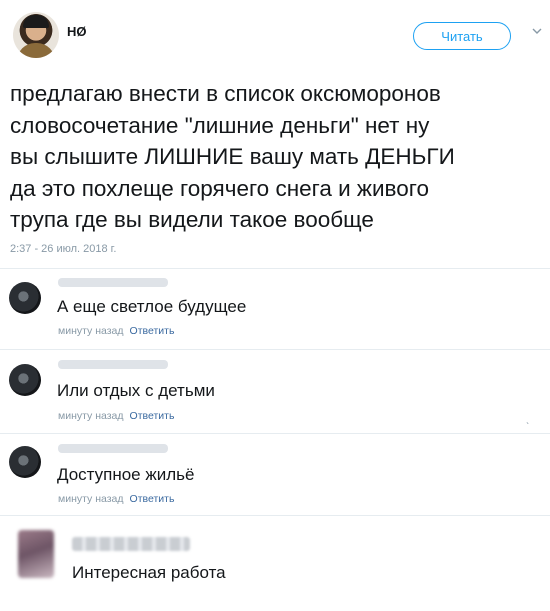  What do you see at coordinates (77, 31) in the screenshot?
I see `author-name: HØ` at bounding box center [77, 31].